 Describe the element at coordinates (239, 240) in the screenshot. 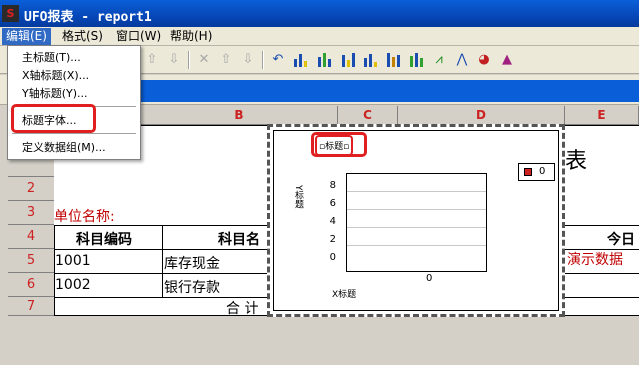

I see `header-account-name: 科目名` at that location.